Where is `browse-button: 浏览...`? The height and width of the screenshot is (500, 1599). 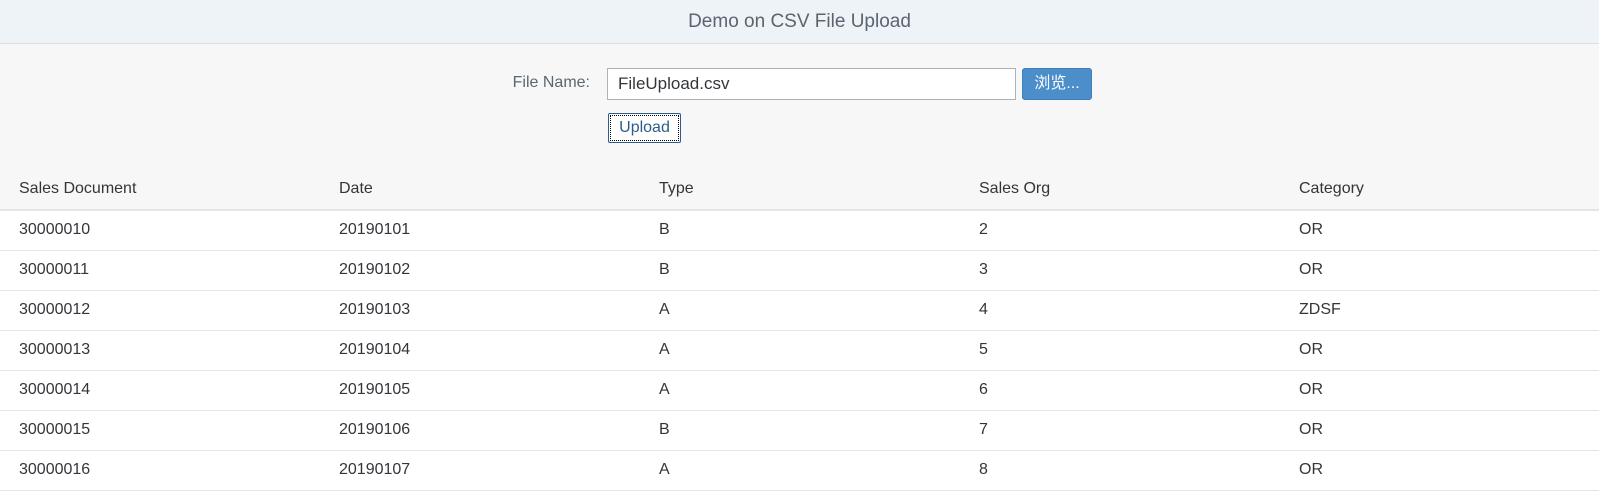
browse-button: 浏览... is located at coordinates (1057, 84).